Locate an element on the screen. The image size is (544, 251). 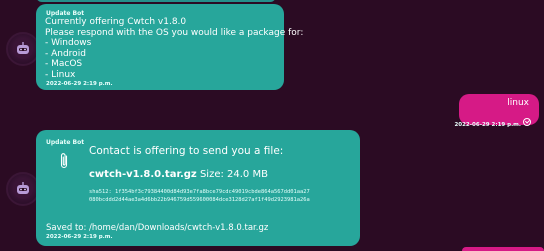
file-name: cwtch-v1.8.0.tar.gz is located at coordinates (143, 174).